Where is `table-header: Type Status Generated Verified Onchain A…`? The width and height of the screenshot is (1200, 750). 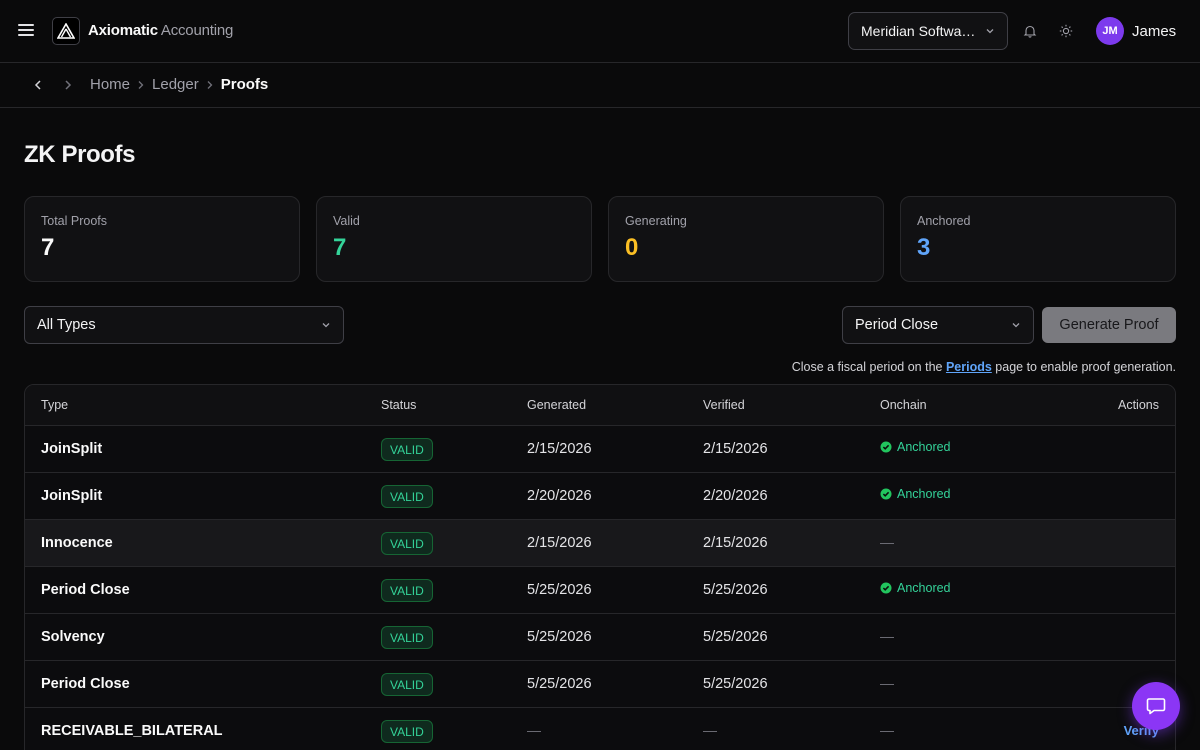
table-header: Type Status Generated Verified Onchain A… is located at coordinates (600, 405).